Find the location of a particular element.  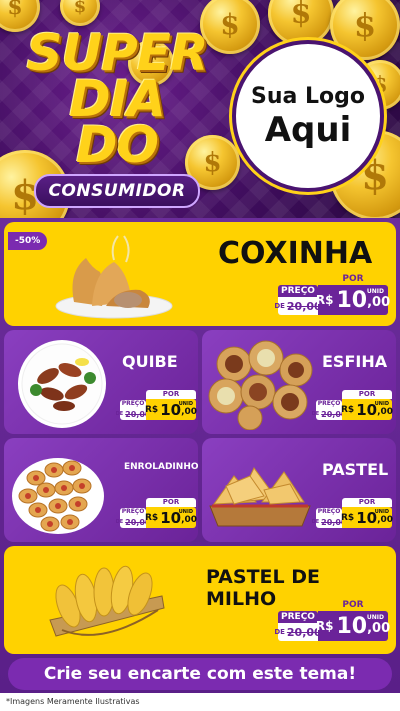

cta-banner: Crie seu encarte com este tema! is located at coordinates (200, 674).